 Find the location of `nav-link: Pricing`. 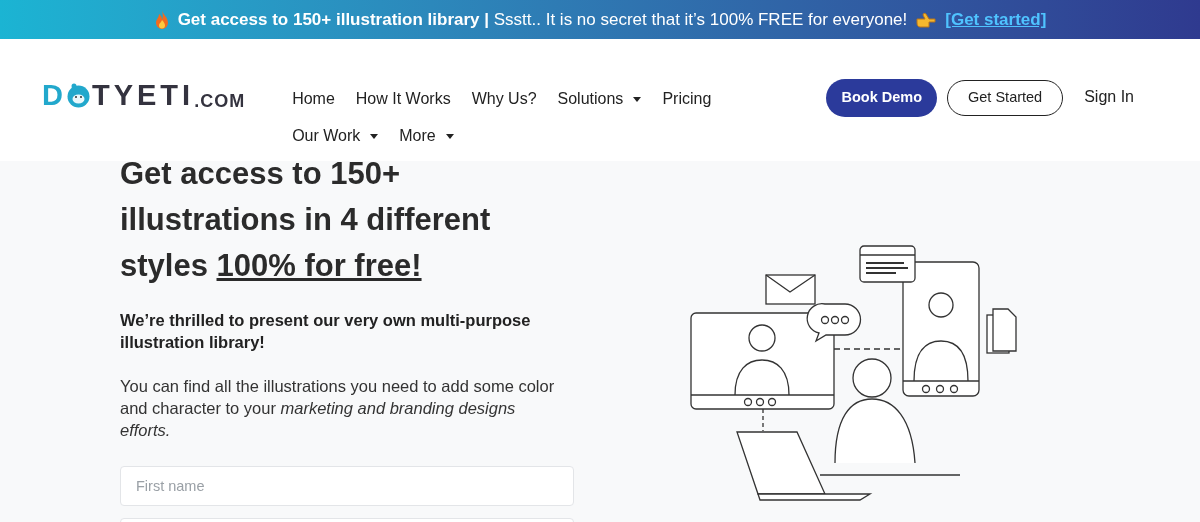

nav-link: Pricing is located at coordinates (687, 99).